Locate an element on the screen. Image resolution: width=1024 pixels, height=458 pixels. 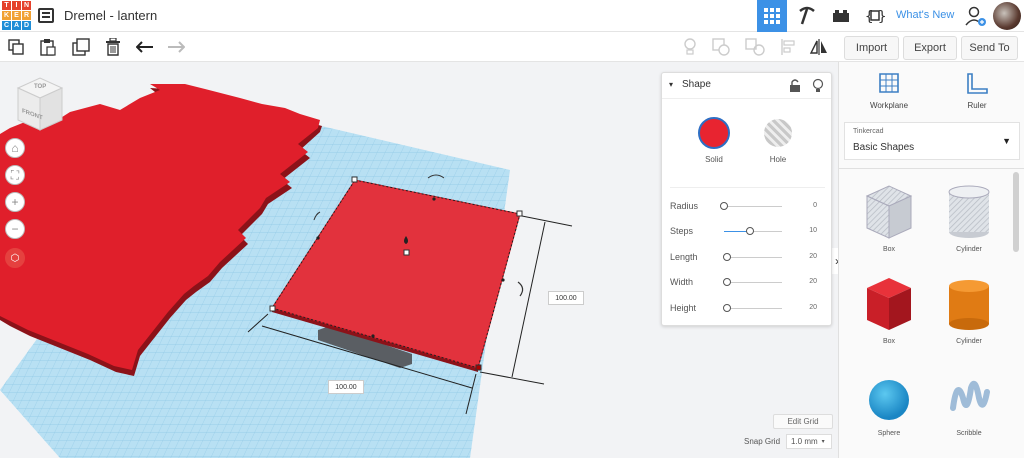
group-icon is located at coordinates (721, 47).